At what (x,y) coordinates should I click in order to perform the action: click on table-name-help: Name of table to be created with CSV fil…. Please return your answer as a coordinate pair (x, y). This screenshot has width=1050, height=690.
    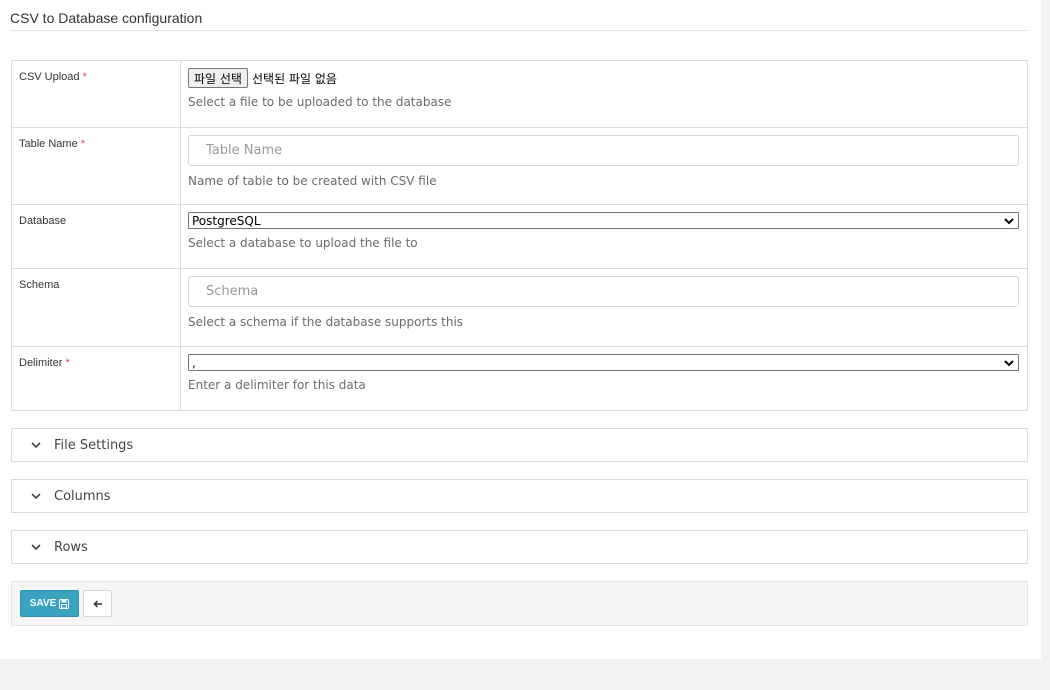
    Looking at the image, I should click on (312, 181).